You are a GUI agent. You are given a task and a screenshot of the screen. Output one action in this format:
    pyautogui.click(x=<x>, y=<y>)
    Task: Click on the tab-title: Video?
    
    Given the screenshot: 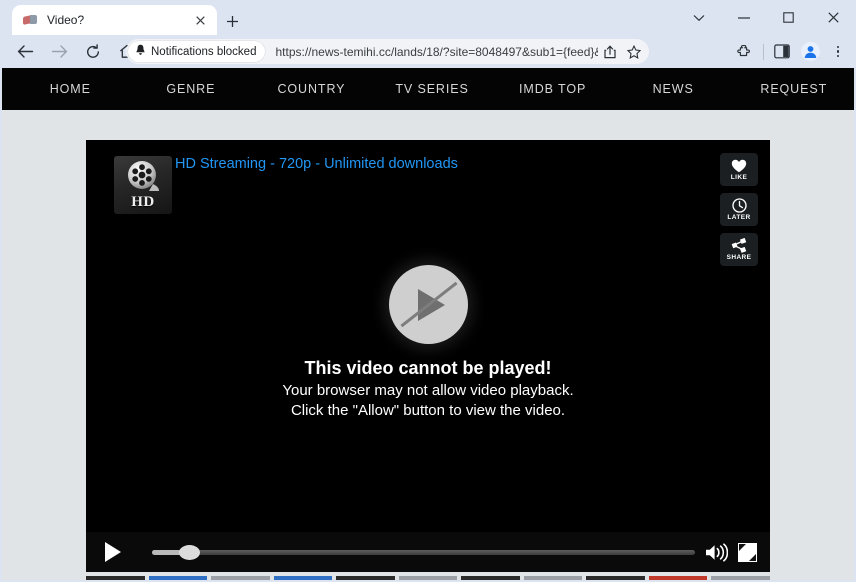 What is the action you would take?
    pyautogui.click(x=66, y=20)
    